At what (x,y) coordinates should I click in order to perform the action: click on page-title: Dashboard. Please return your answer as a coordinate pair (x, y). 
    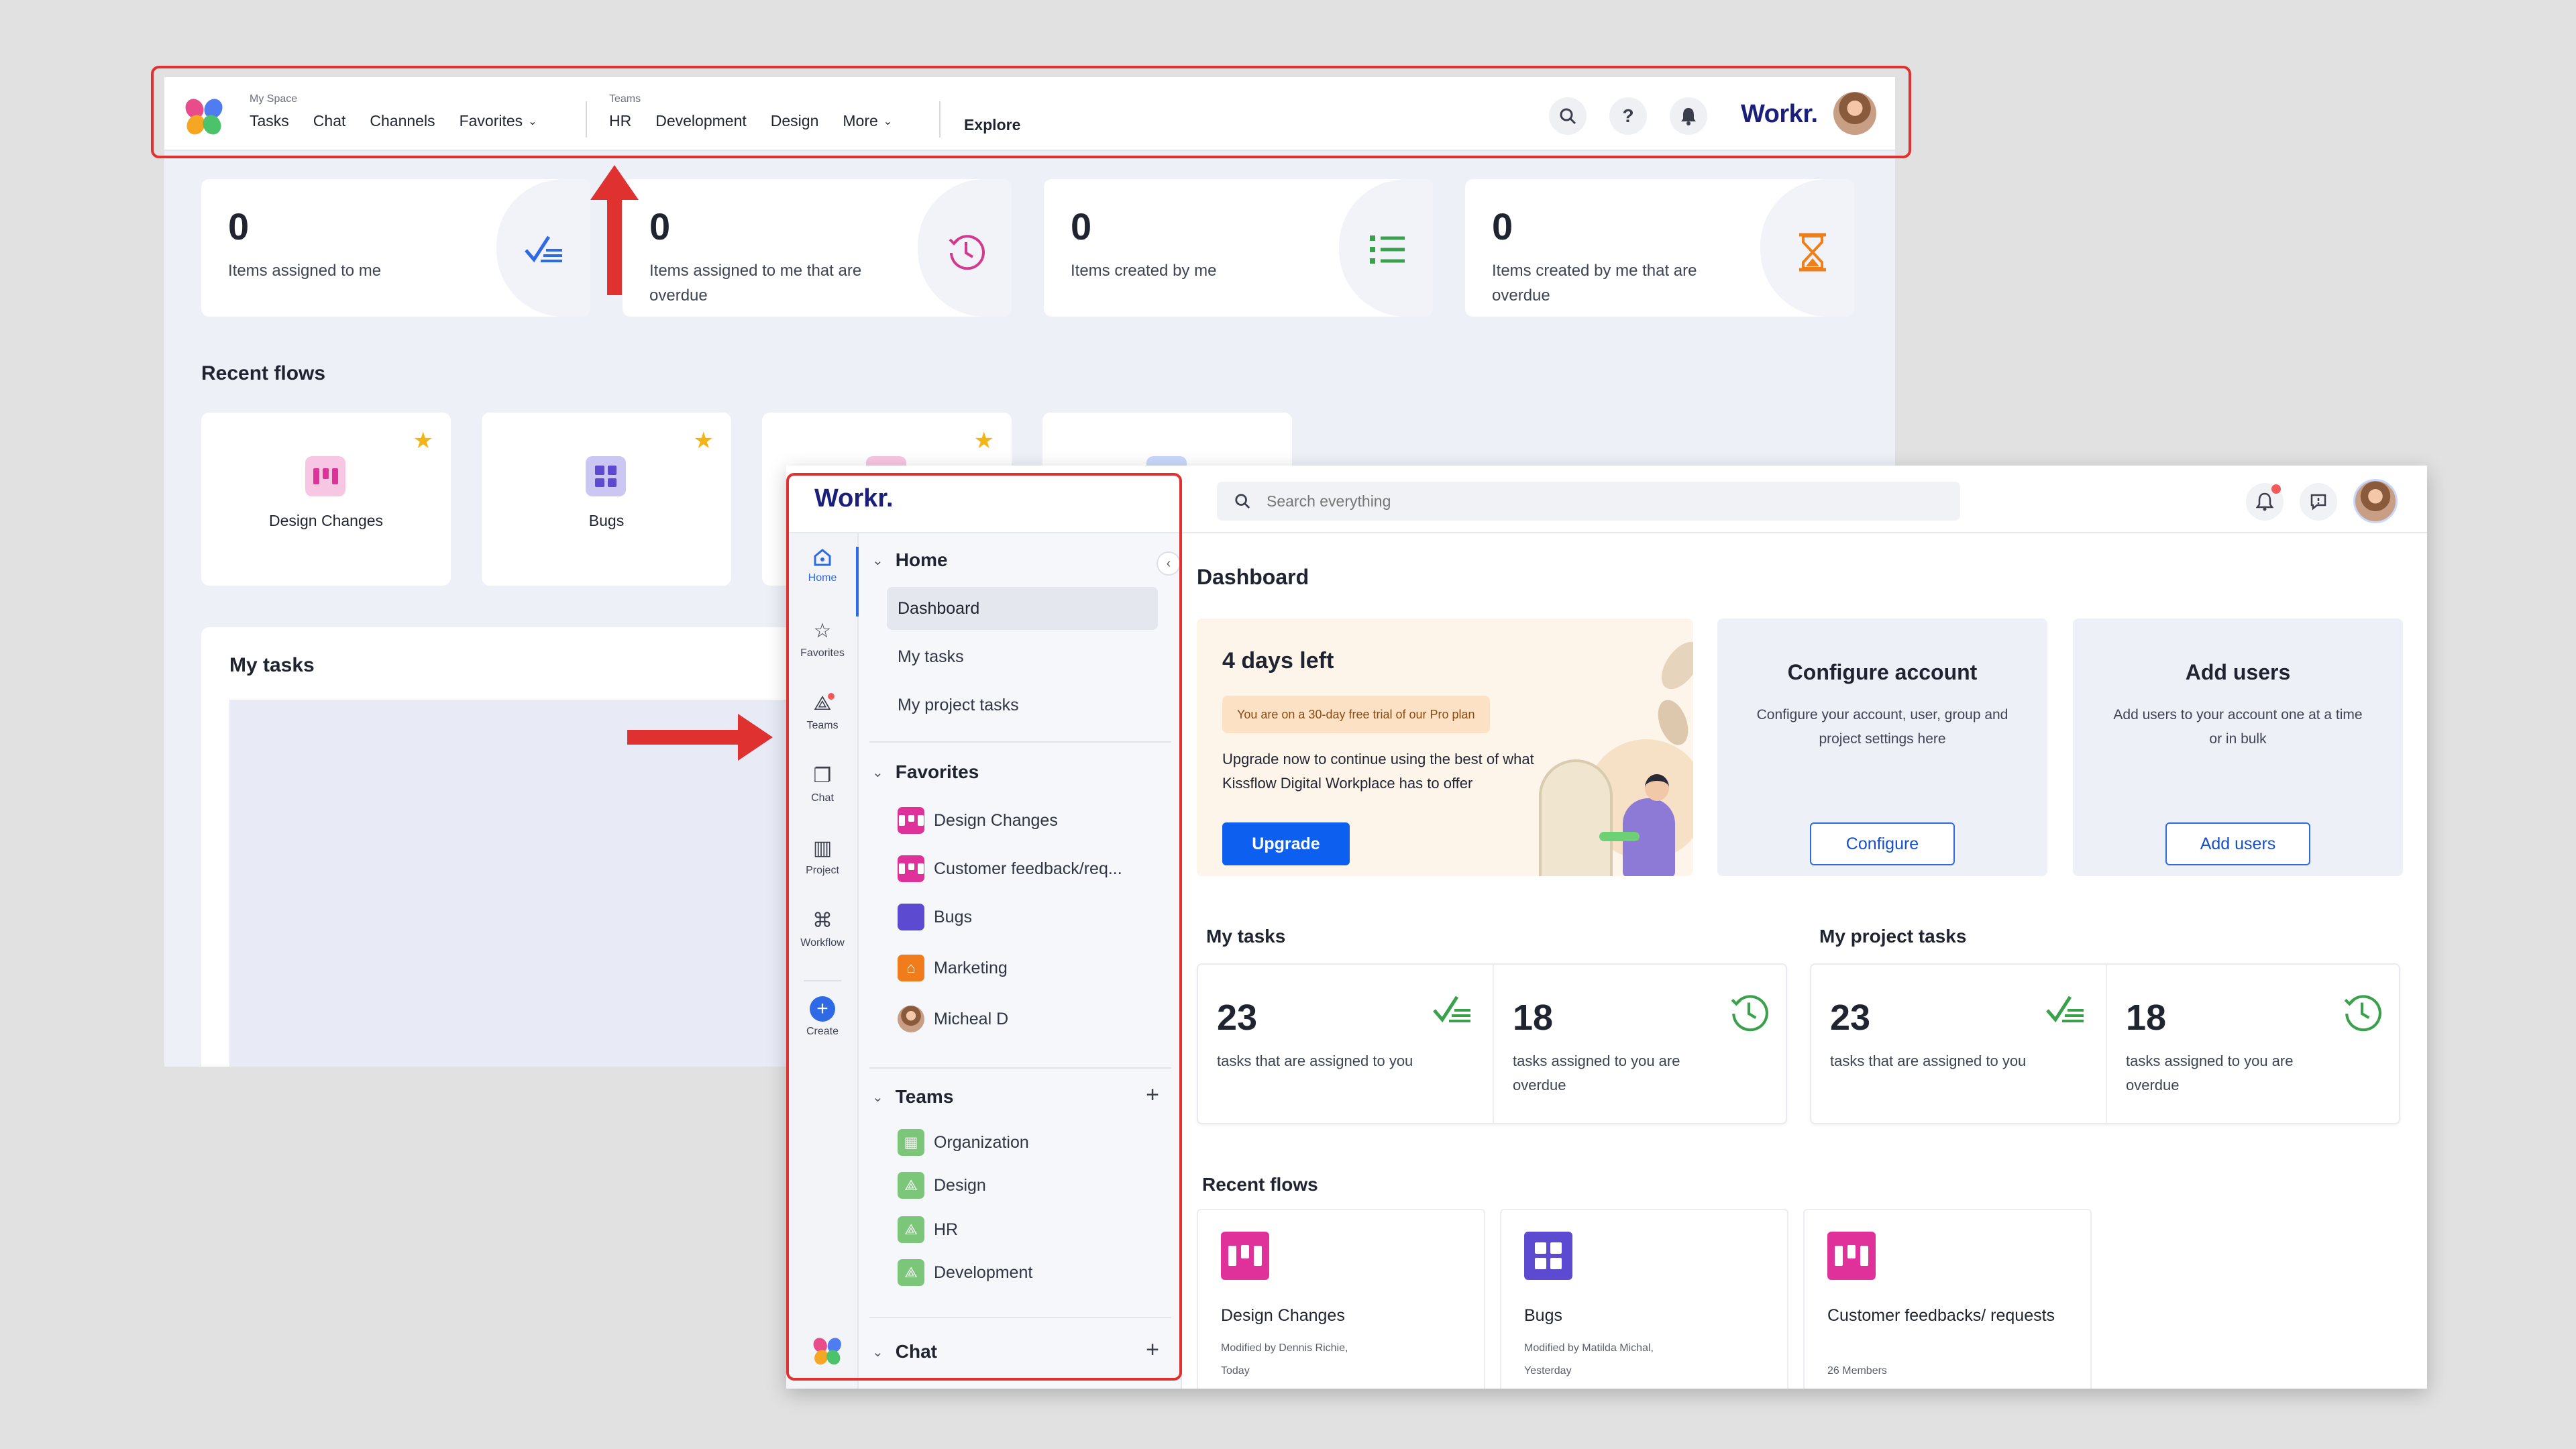
    Looking at the image, I should click on (1253, 577).